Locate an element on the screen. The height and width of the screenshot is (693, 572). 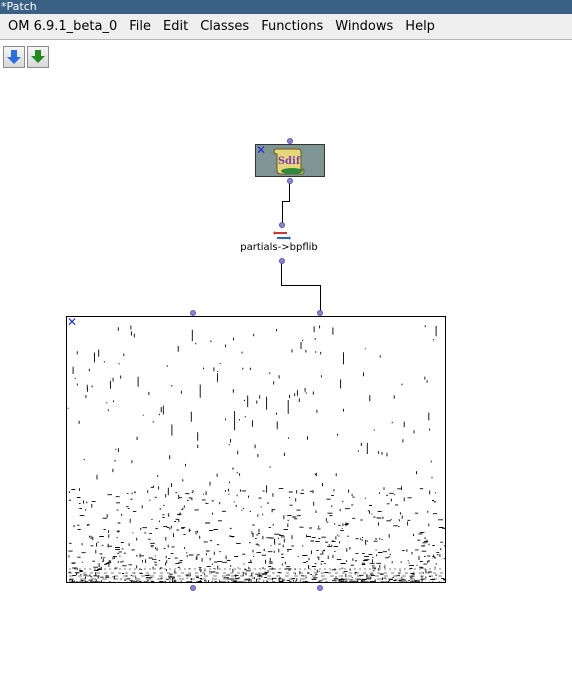
connection-sdif-to-function is located at coordinates (289, 192).